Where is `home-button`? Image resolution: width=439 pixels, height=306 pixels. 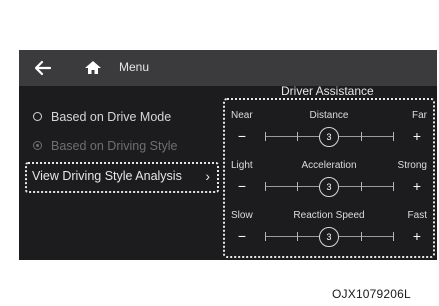
home-button is located at coordinates (93, 68).